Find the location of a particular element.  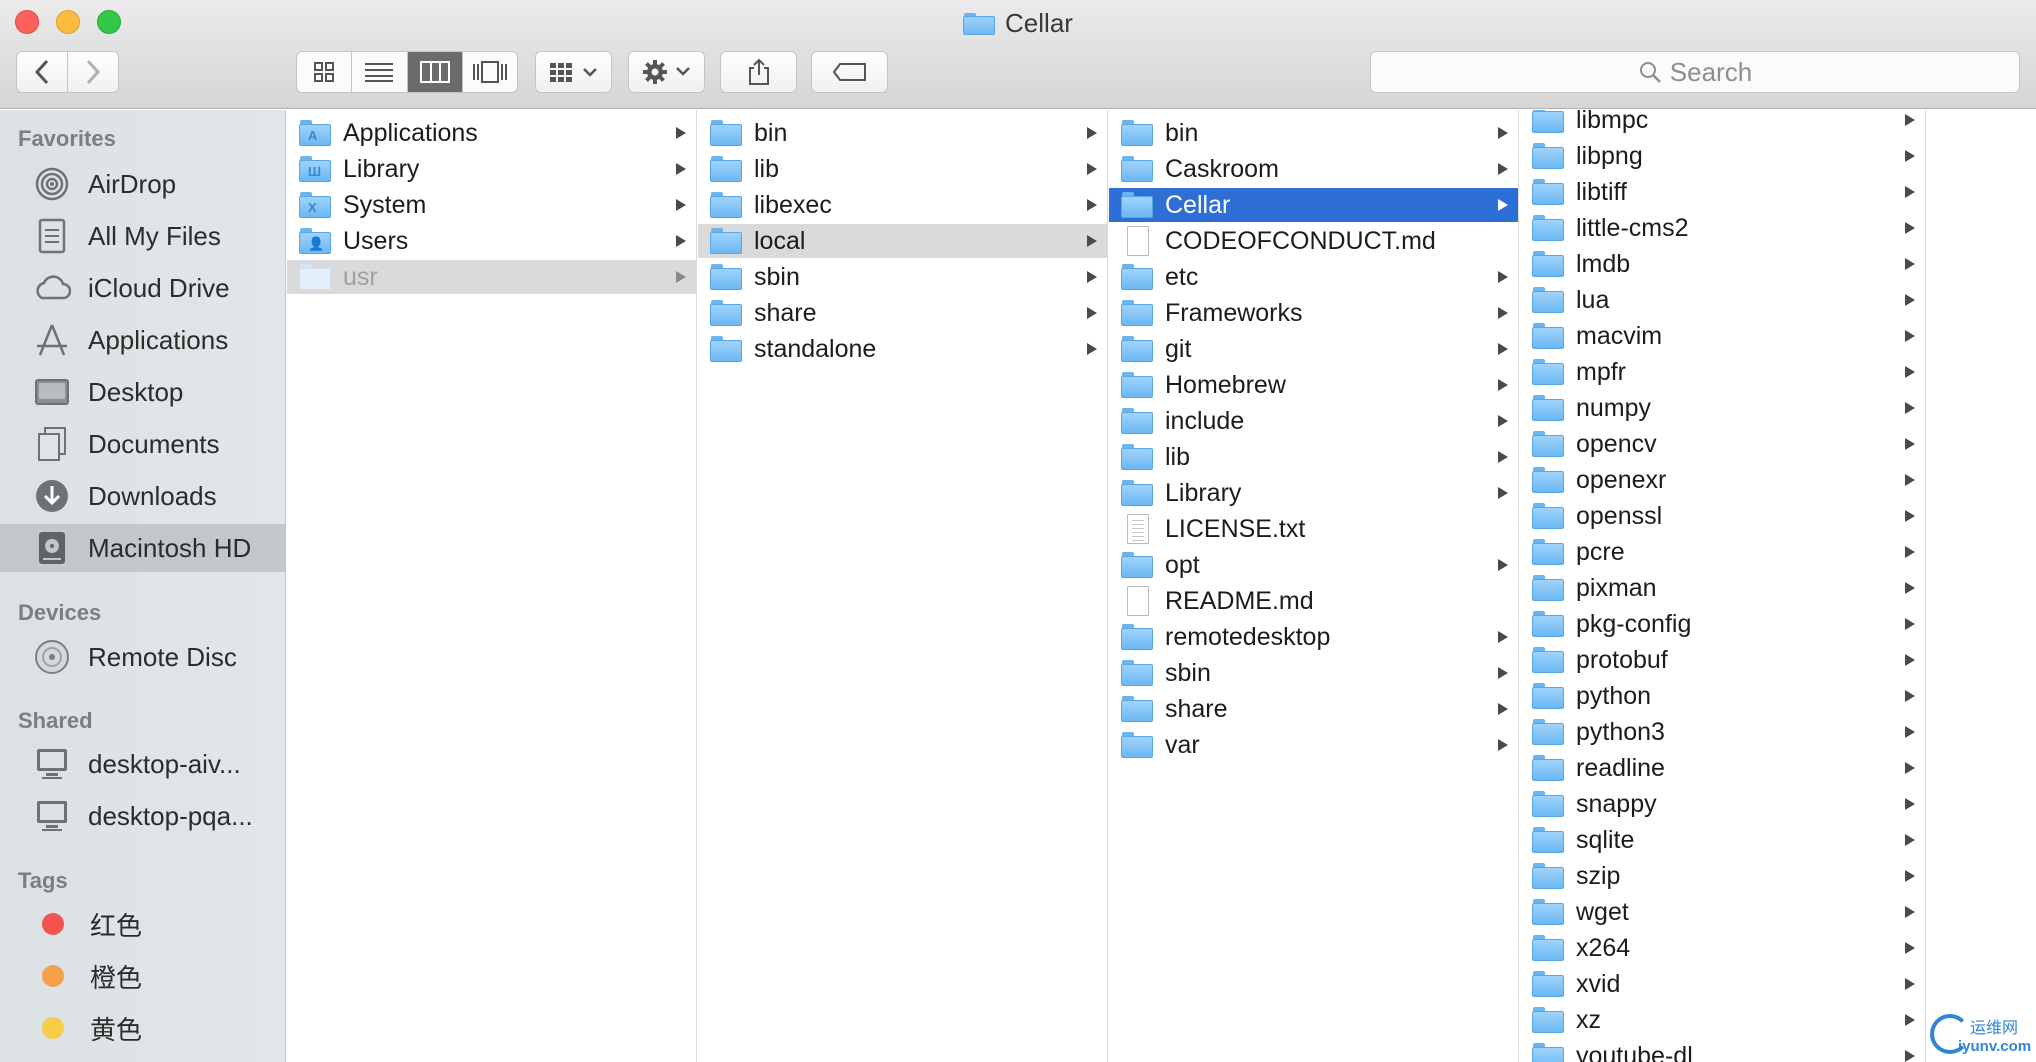

sidebar-item-tag-orange: 橙色 is located at coordinates (142, 976).